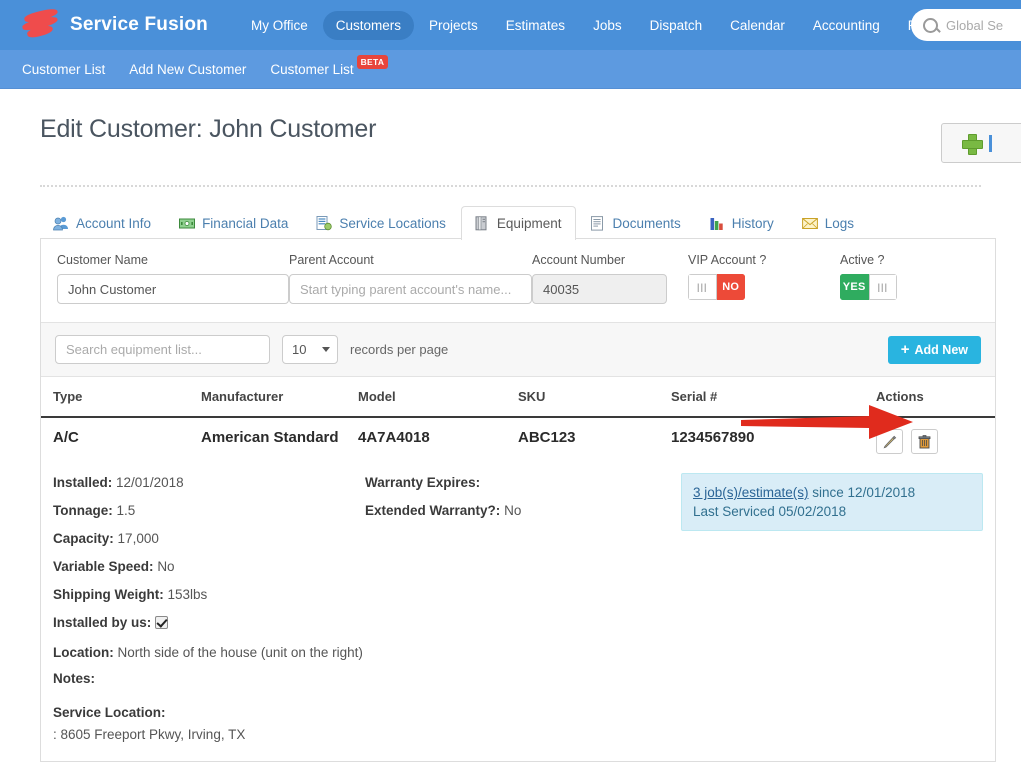 This screenshot has height=762, width=1021. What do you see at coordinates (245, 223) in the screenshot?
I see `tab-label: Financial Data` at bounding box center [245, 223].